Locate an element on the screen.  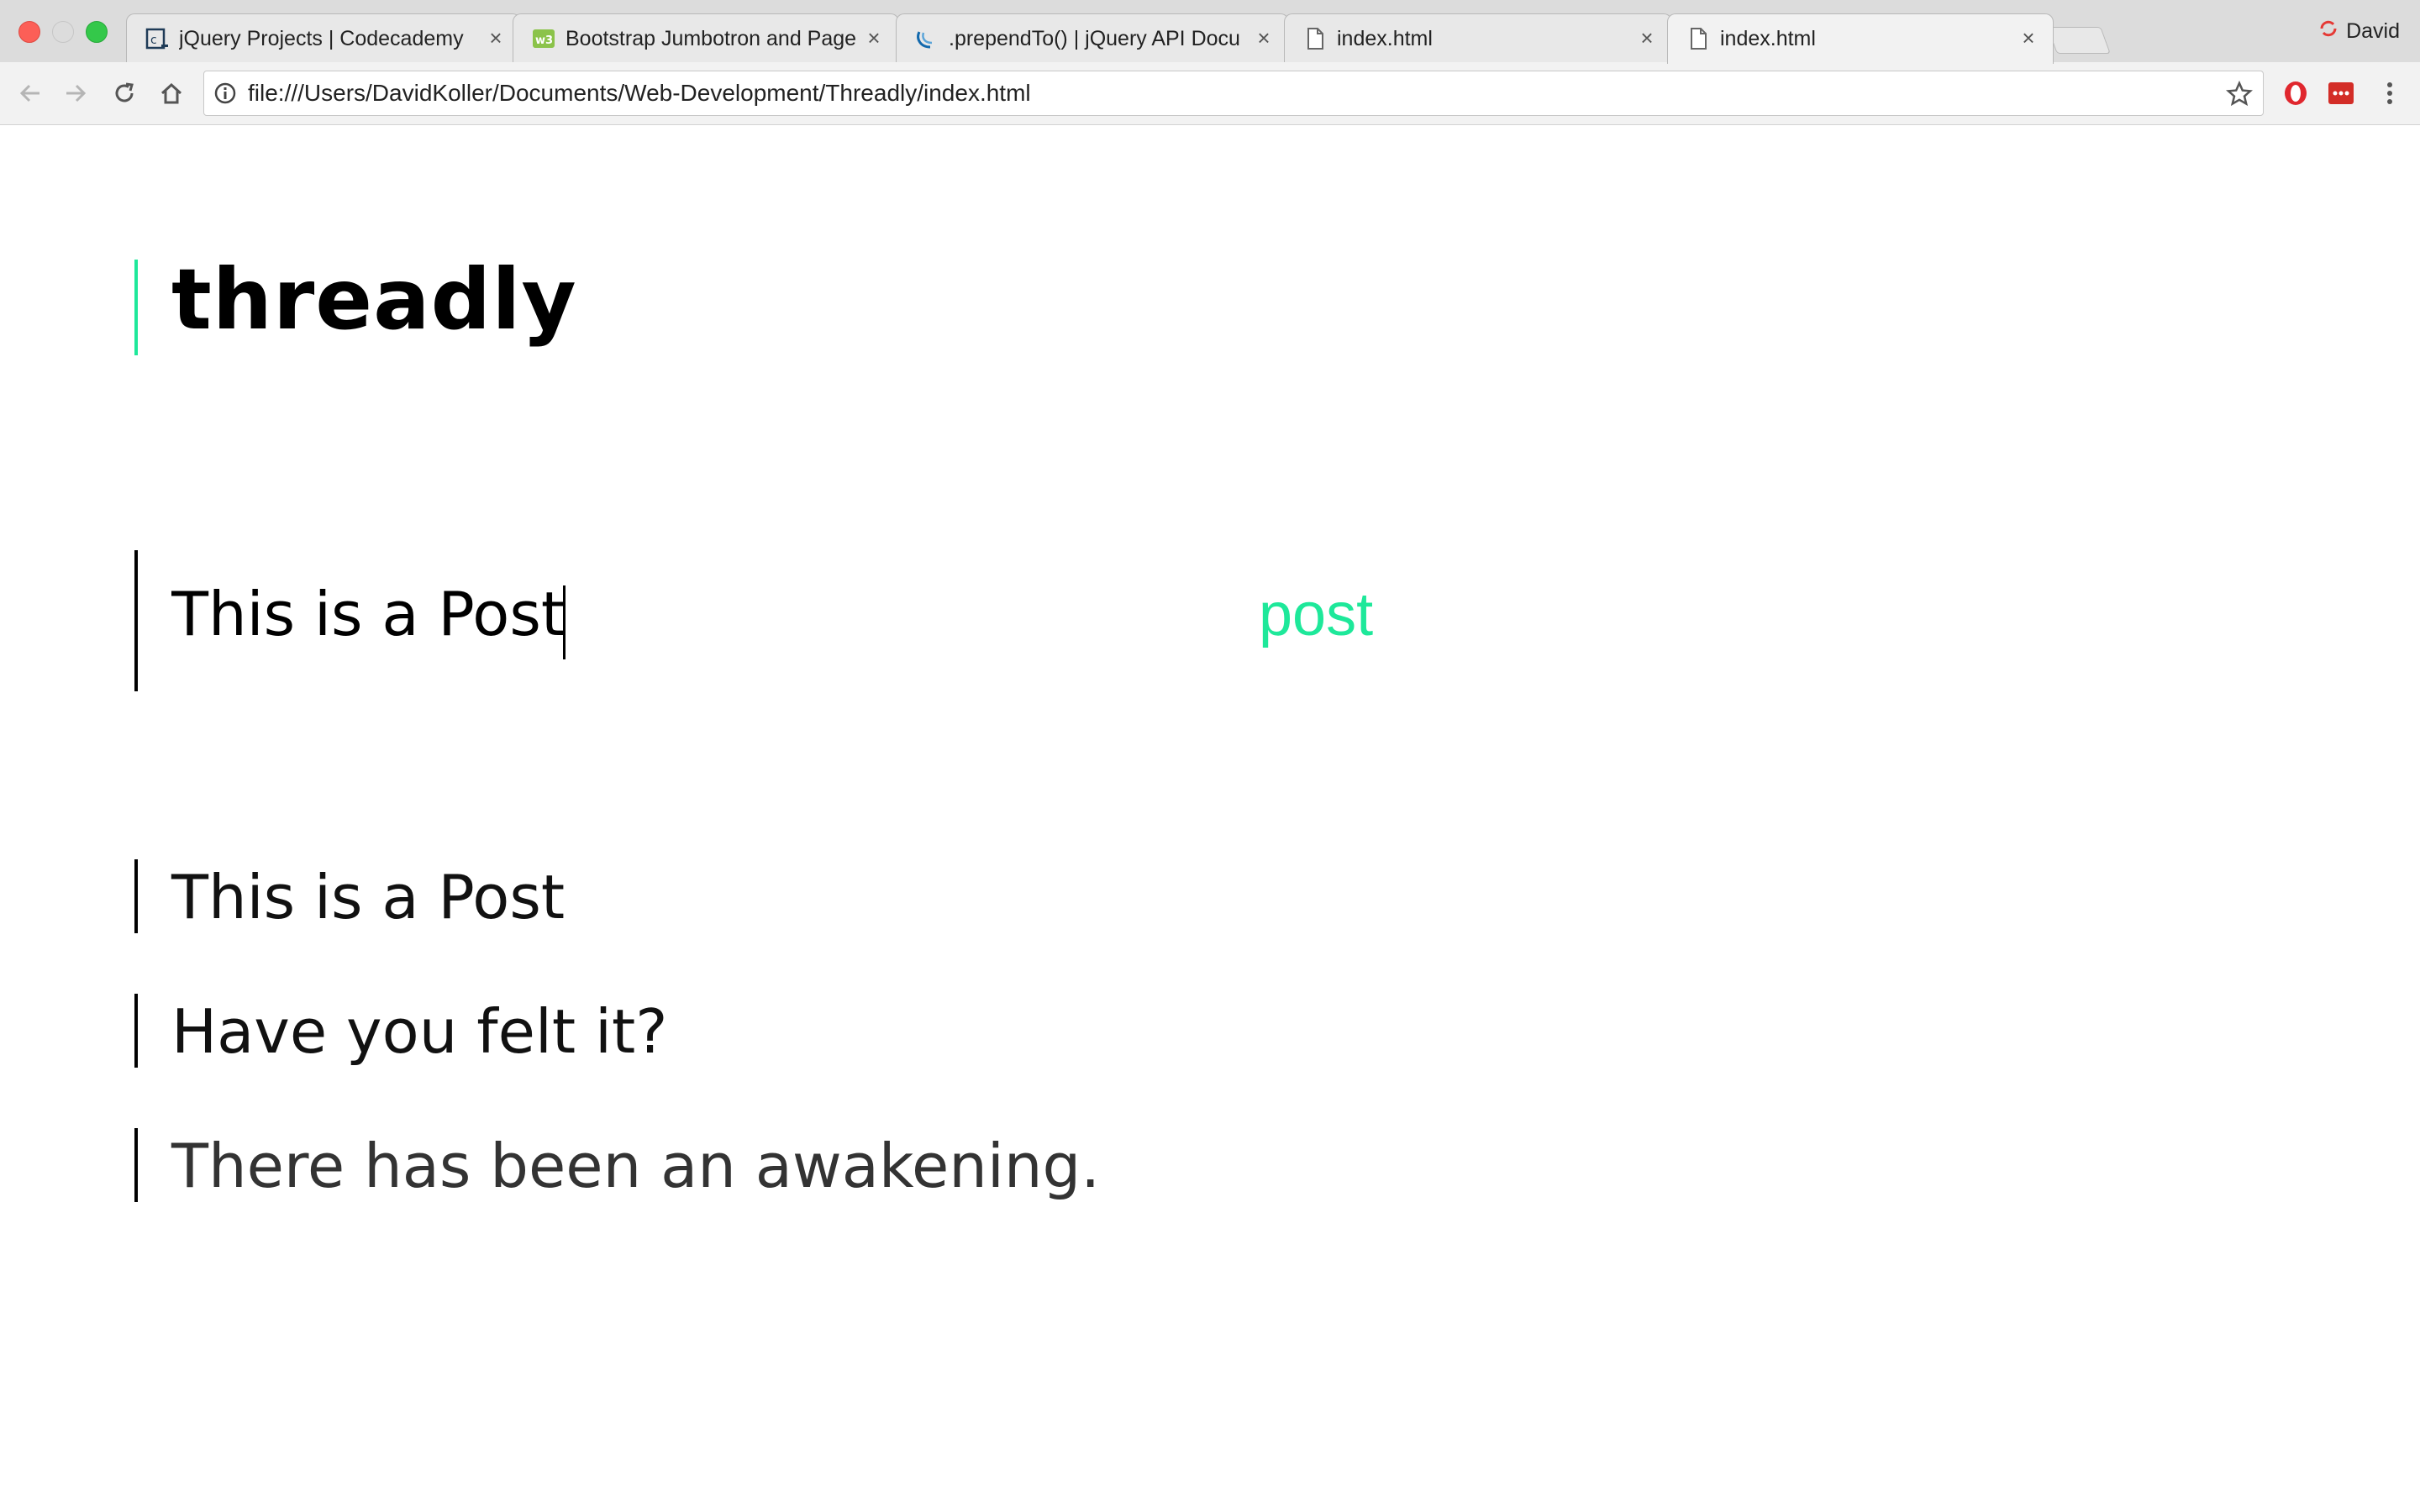
home-icon is located at coordinates (171, 93).